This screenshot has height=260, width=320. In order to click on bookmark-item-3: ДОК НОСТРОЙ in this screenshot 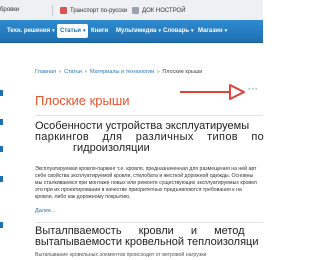, I will do `click(159, 10)`.